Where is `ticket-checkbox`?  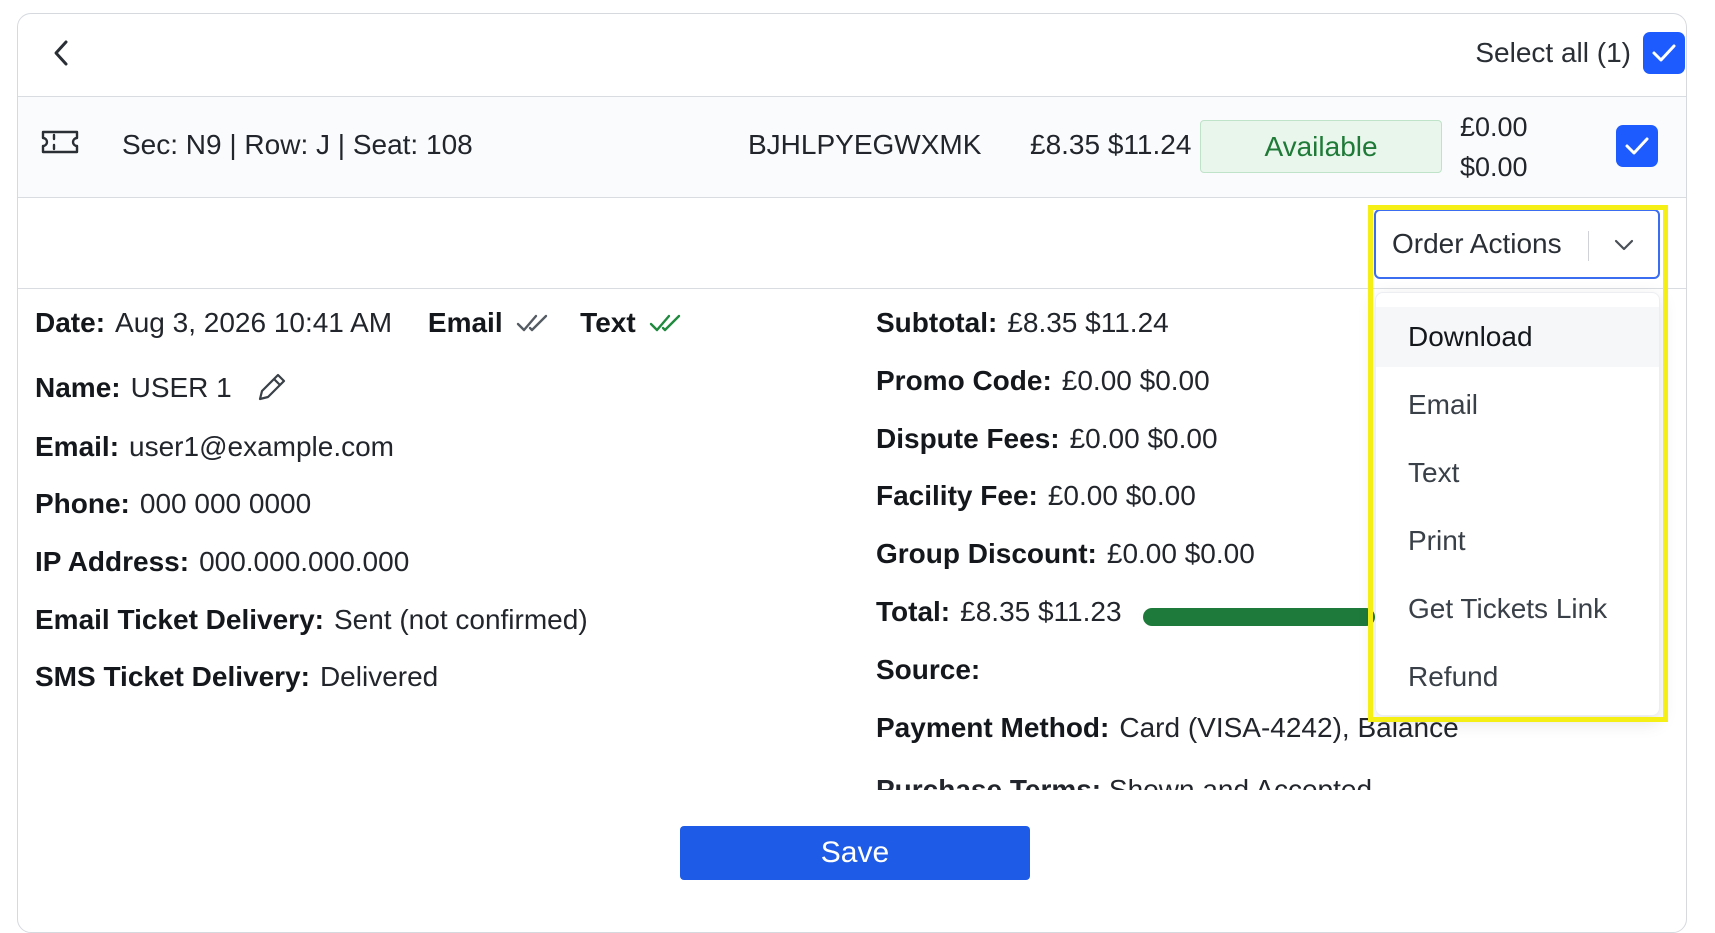 ticket-checkbox is located at coordinates (1637, 146).